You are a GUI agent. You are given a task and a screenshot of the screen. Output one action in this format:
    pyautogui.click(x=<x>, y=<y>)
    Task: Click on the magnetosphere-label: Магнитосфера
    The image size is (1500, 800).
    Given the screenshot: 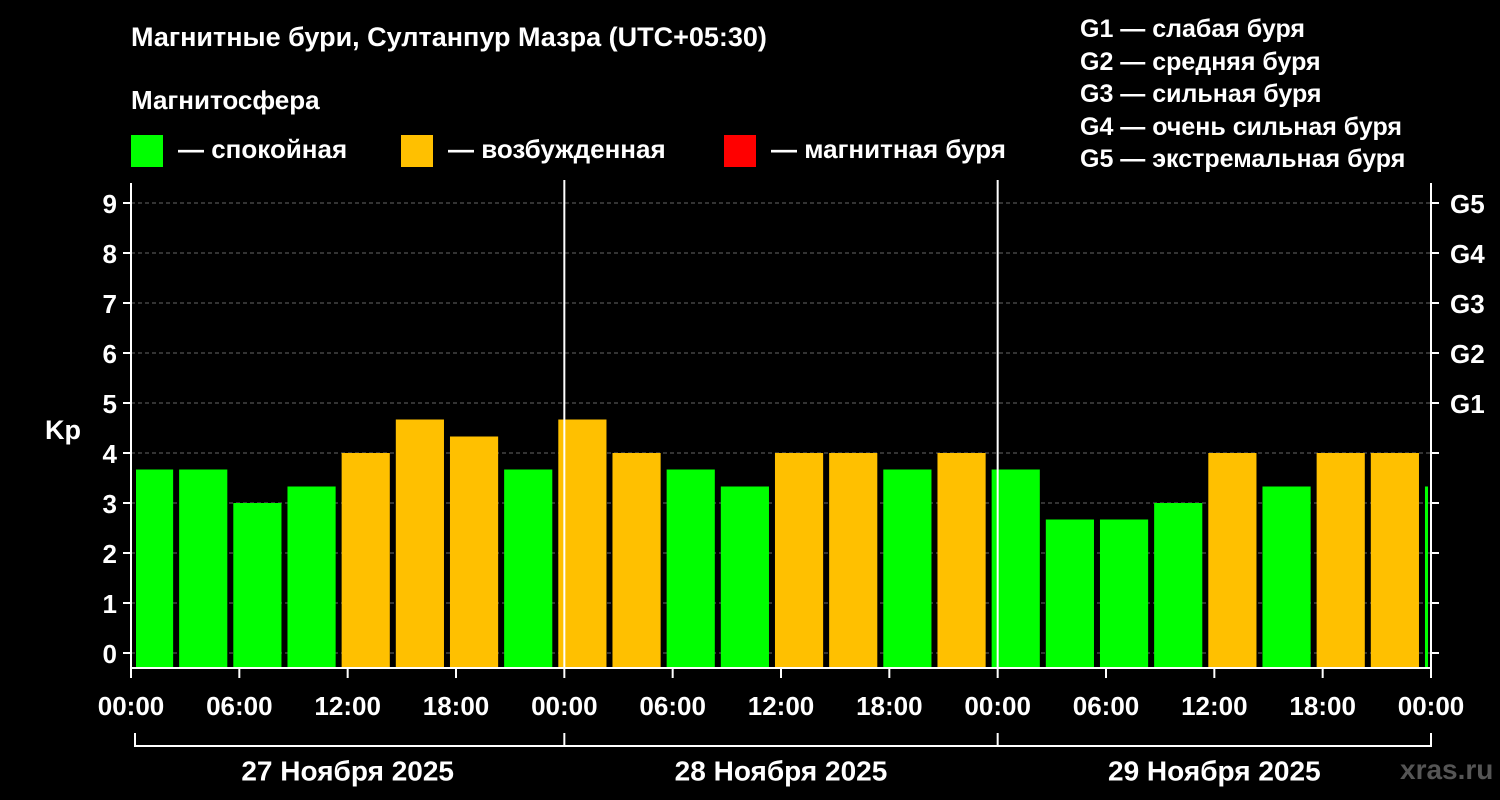 What is the action you would take?
    pyautogui.click(x=225, y=100)
    